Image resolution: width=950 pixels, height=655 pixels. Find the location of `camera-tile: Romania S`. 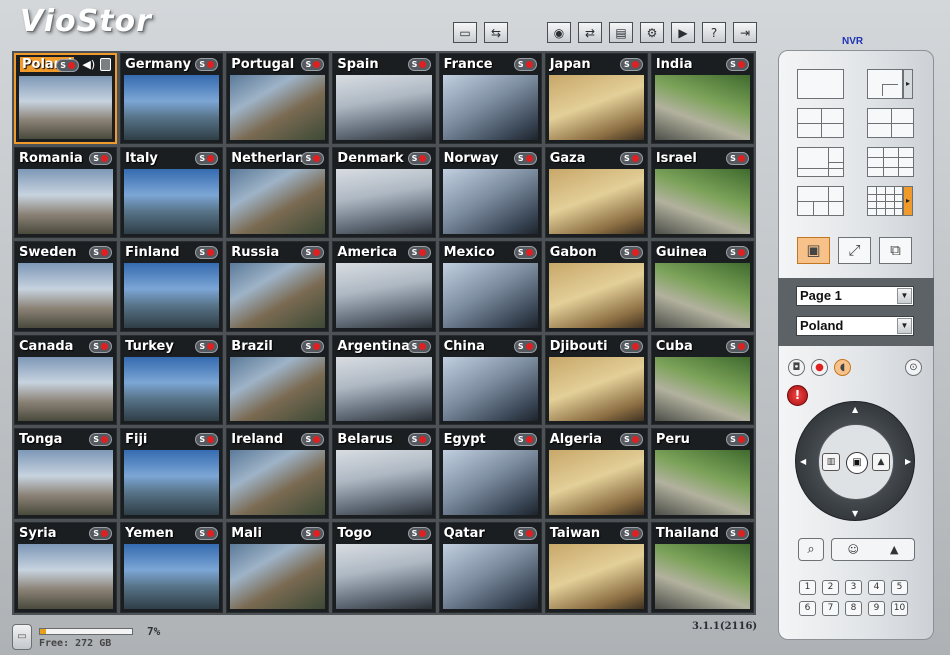

camera-tile: Romania S is located at coordinates (66, 192).